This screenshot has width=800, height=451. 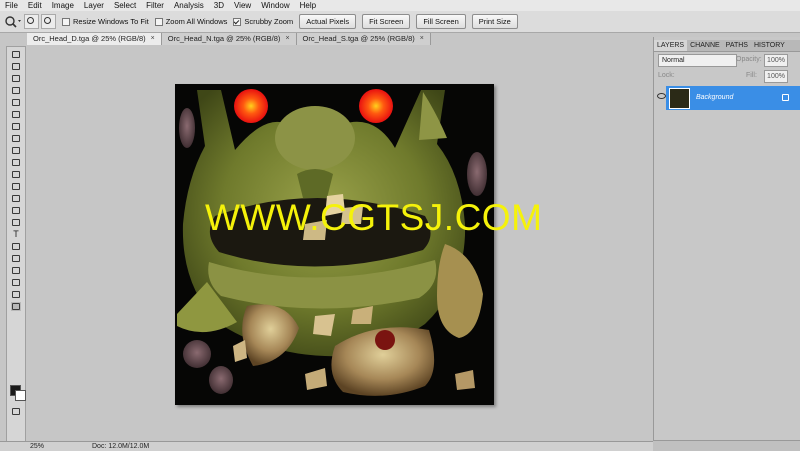 I want to click on fill-input: 100%, so click(x=776, y=76).